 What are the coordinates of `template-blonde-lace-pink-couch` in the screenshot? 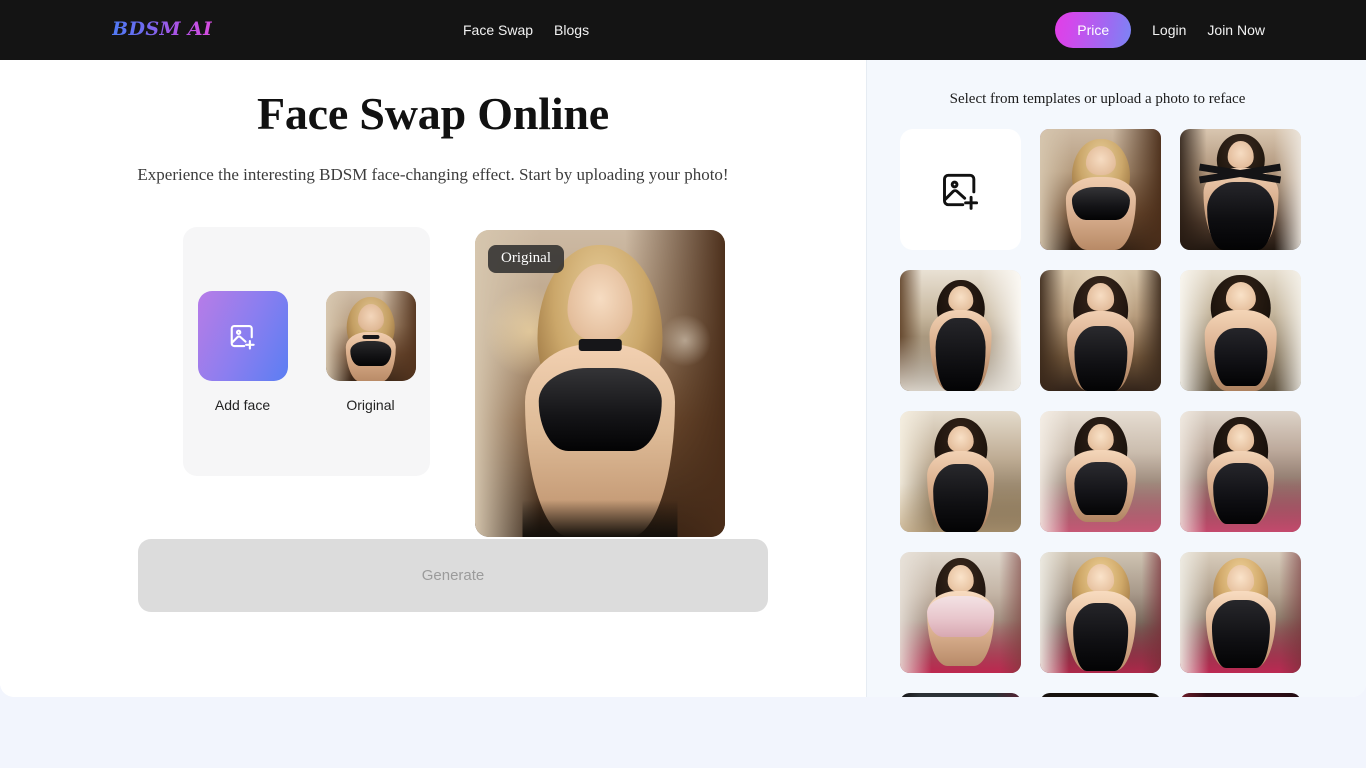 It's located at (1240, 612).